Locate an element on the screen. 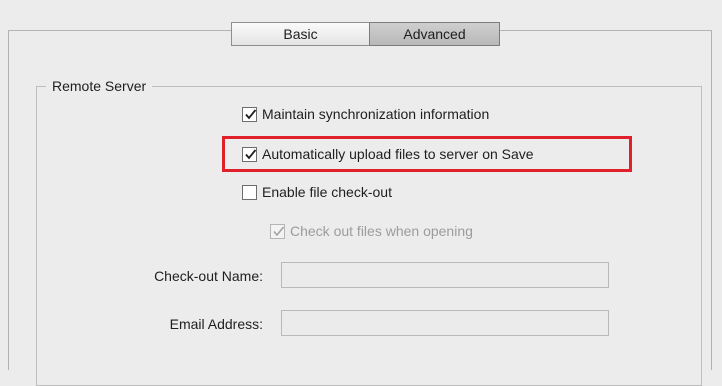  checkout-when-opening-option: Check out files when opening is located at coordinates (371, 231).